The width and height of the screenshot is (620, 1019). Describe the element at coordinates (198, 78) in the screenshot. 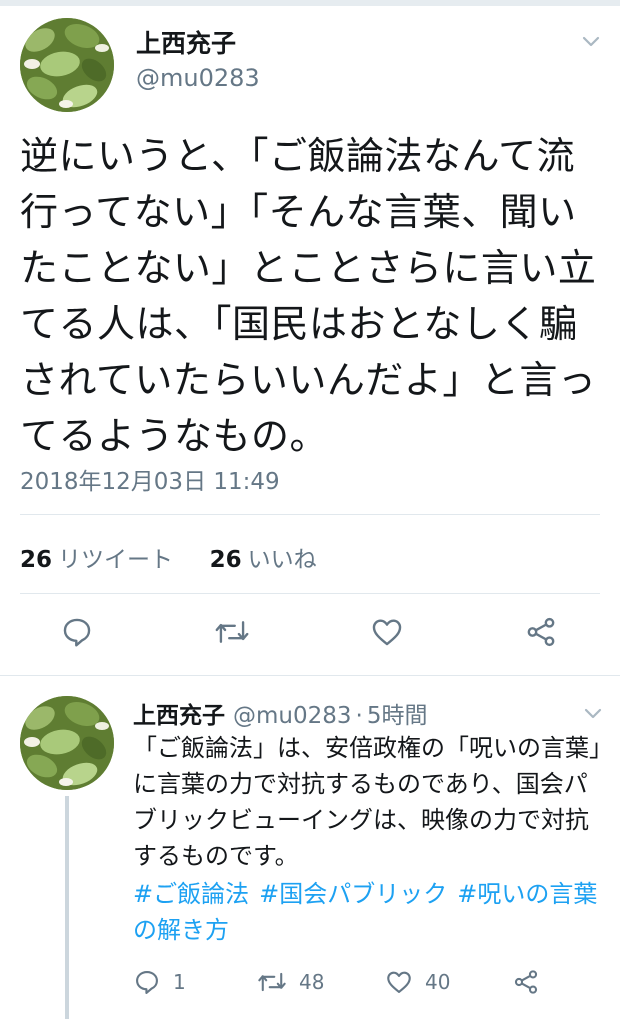

I see `author-handle: @mu0283` at that location.